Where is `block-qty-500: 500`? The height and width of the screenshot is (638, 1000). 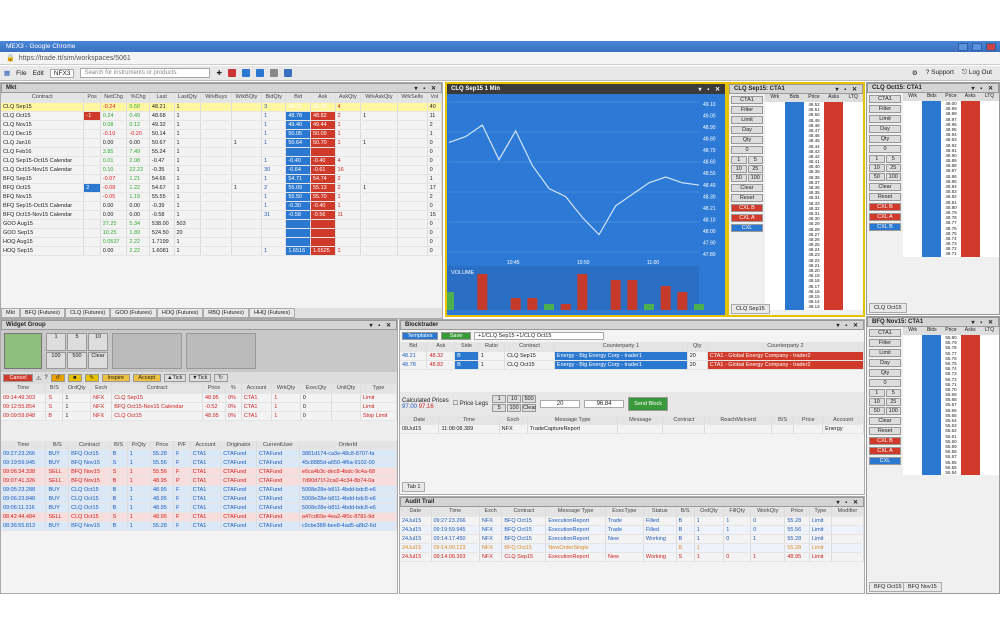 block-qty-500: 500 is located at coordinates (529, 399).